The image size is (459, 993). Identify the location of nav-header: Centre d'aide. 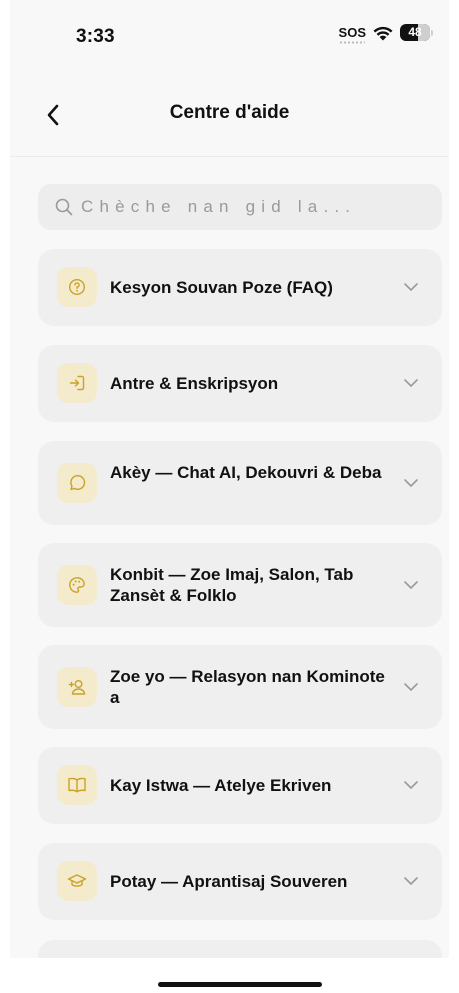
(229, 114).